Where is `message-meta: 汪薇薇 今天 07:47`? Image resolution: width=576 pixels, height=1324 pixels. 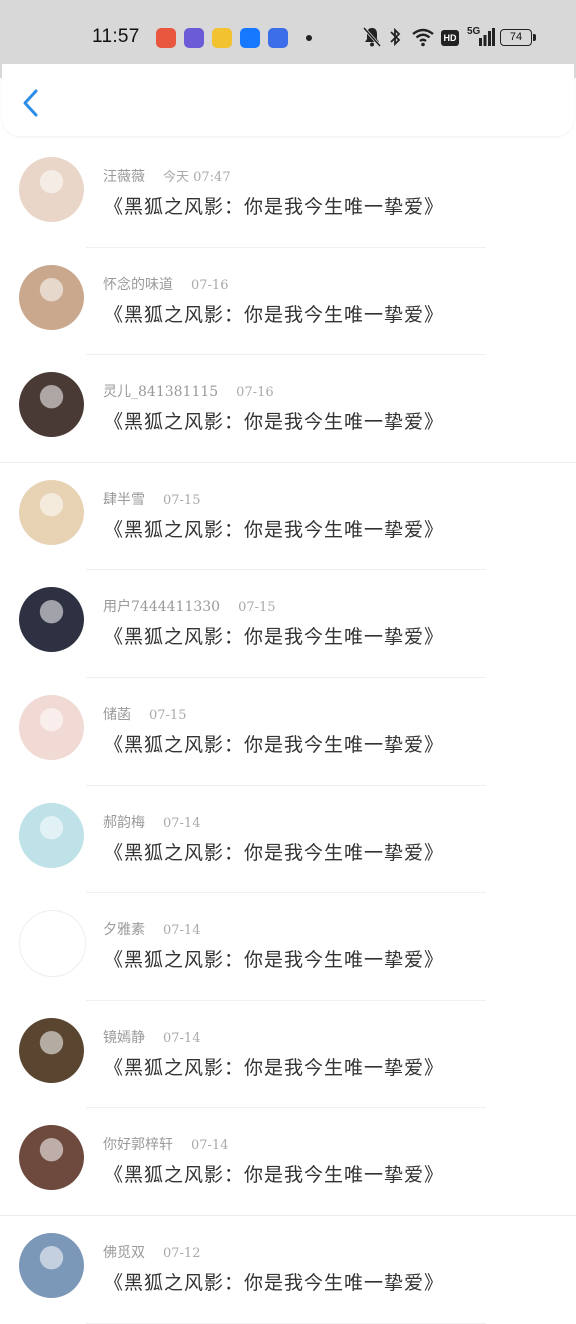
message-meta: 汪薇薇 今天 07:47 is located at coordinates (167, 176).